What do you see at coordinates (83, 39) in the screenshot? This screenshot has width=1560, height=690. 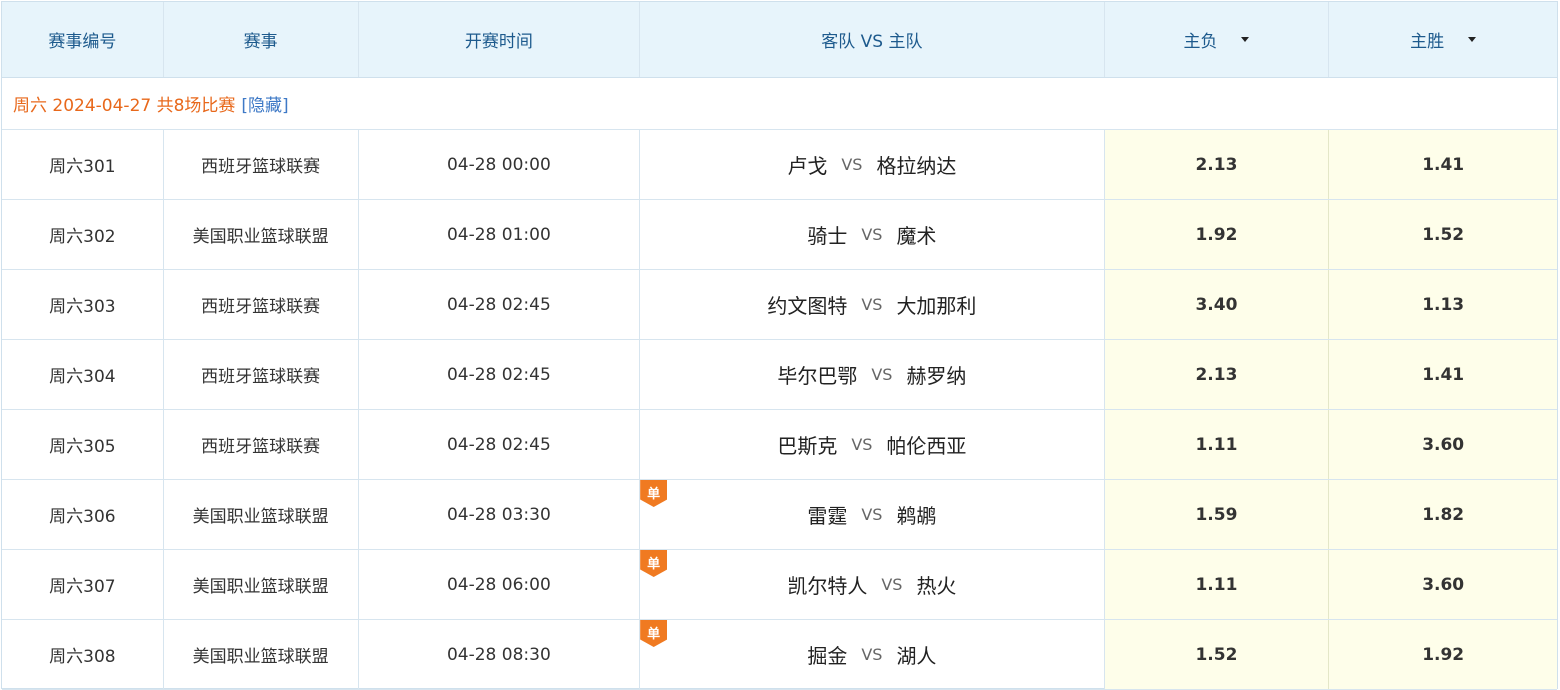 I see `header-id: 赛事编号` at bounding box center [83, 39].